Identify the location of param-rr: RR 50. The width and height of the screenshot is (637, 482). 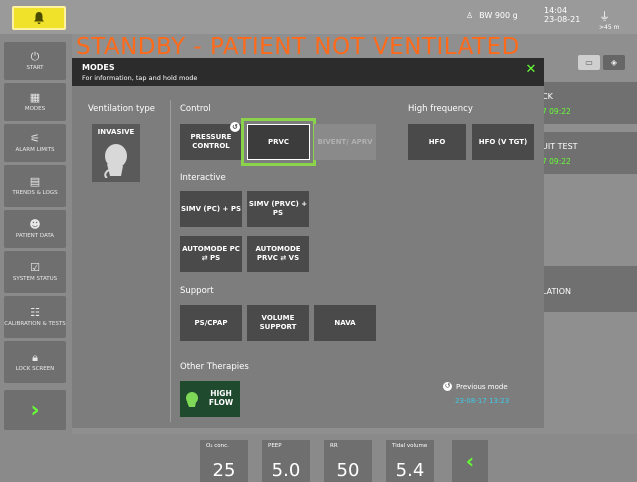
(348, 461).